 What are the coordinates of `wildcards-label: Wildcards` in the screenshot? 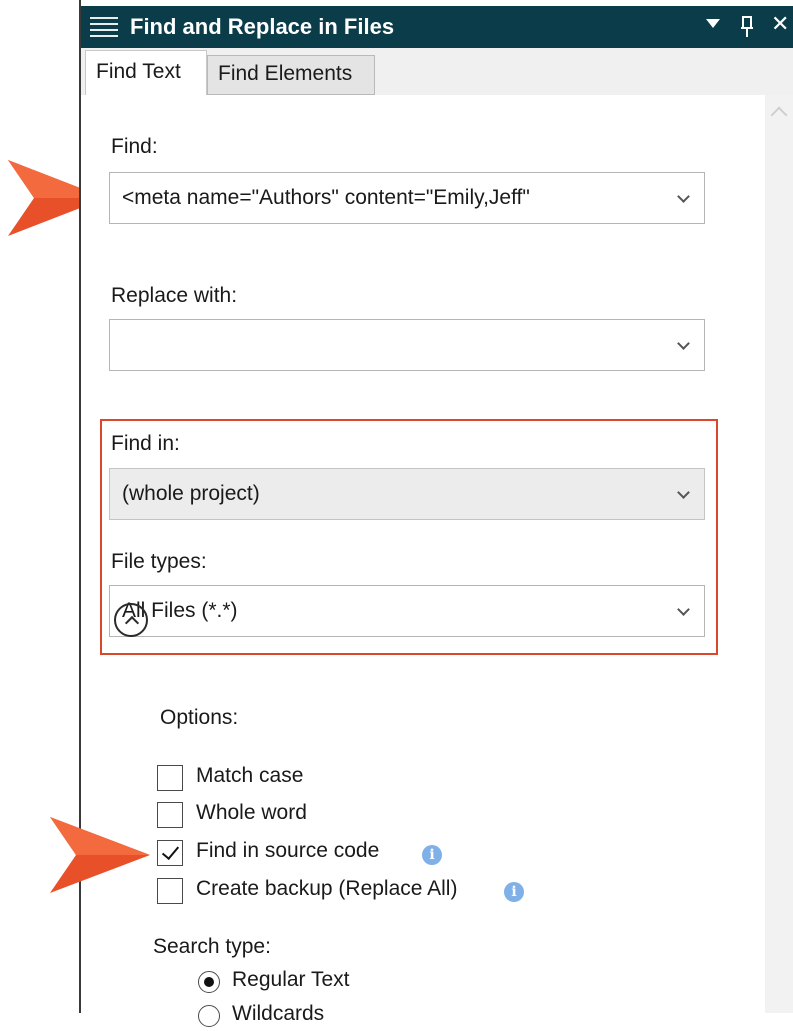 It's located at (278, 1013).